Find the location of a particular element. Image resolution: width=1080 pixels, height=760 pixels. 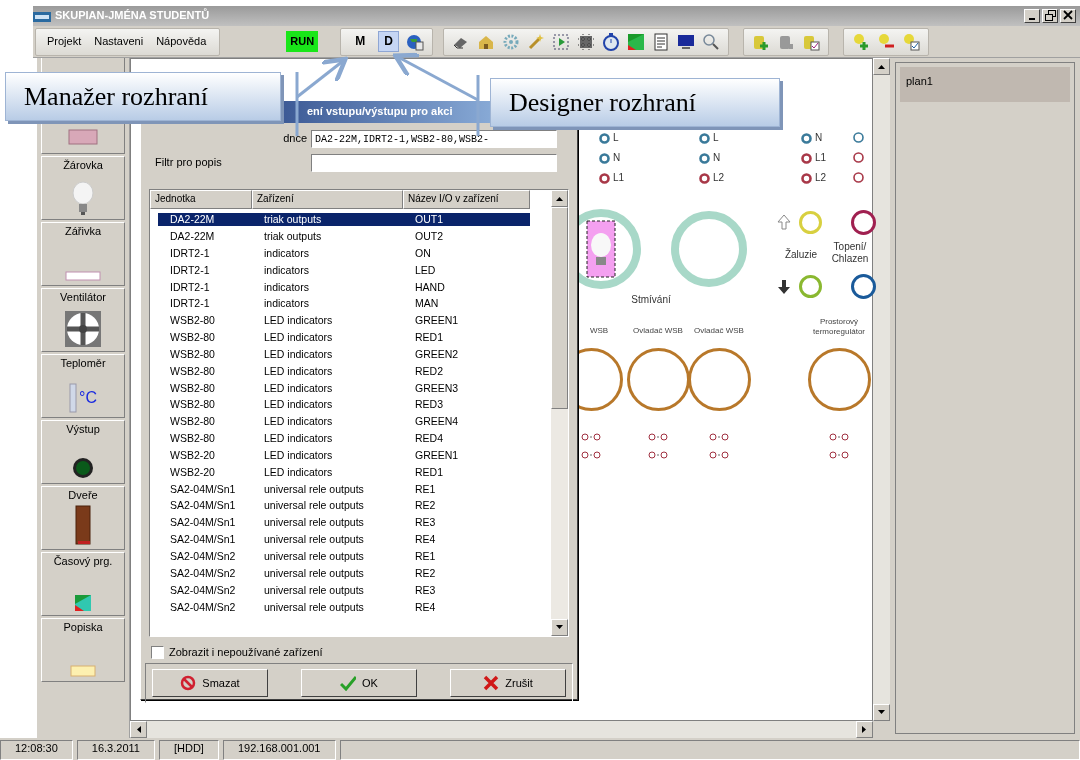

table-cell: DA2-22M is located at coordinates (205, 219).